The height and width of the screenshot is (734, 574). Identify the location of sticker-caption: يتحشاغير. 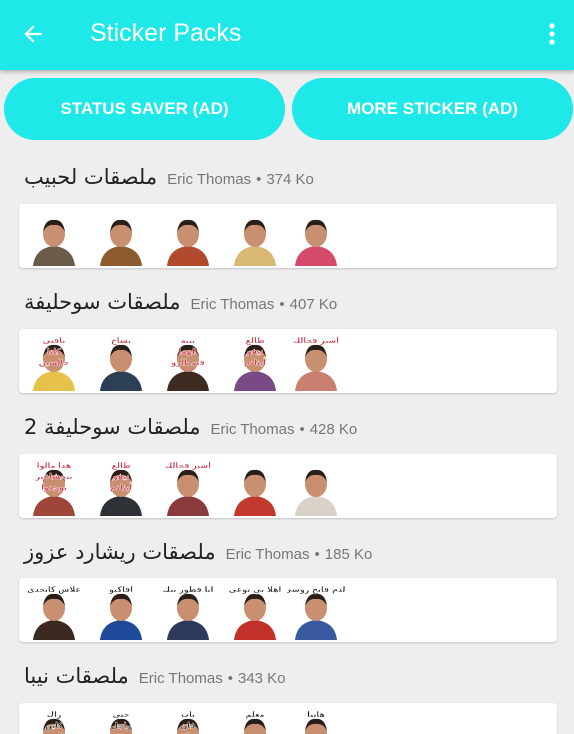
(54, 476).